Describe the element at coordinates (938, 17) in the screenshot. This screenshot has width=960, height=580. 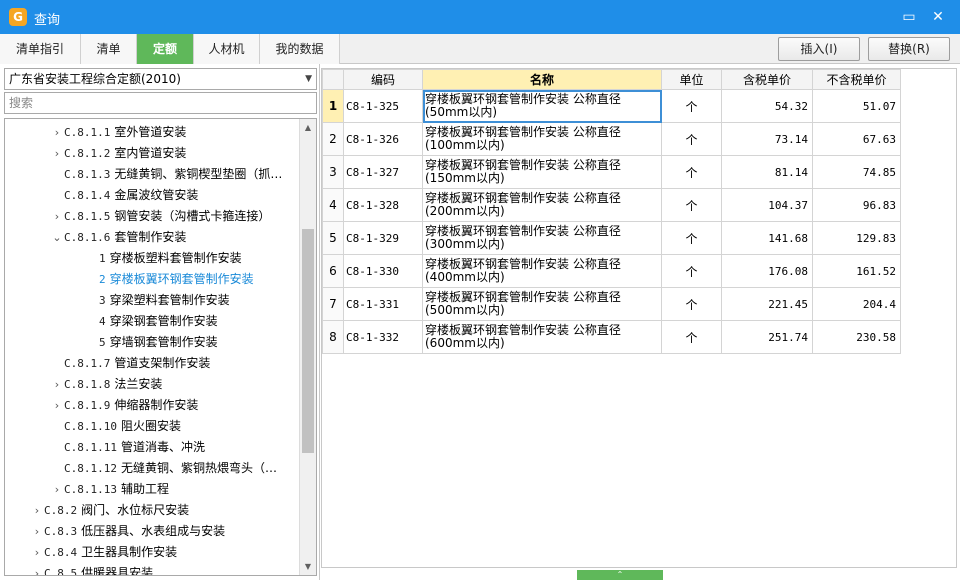
I see `close-icon: ✕` at that location.